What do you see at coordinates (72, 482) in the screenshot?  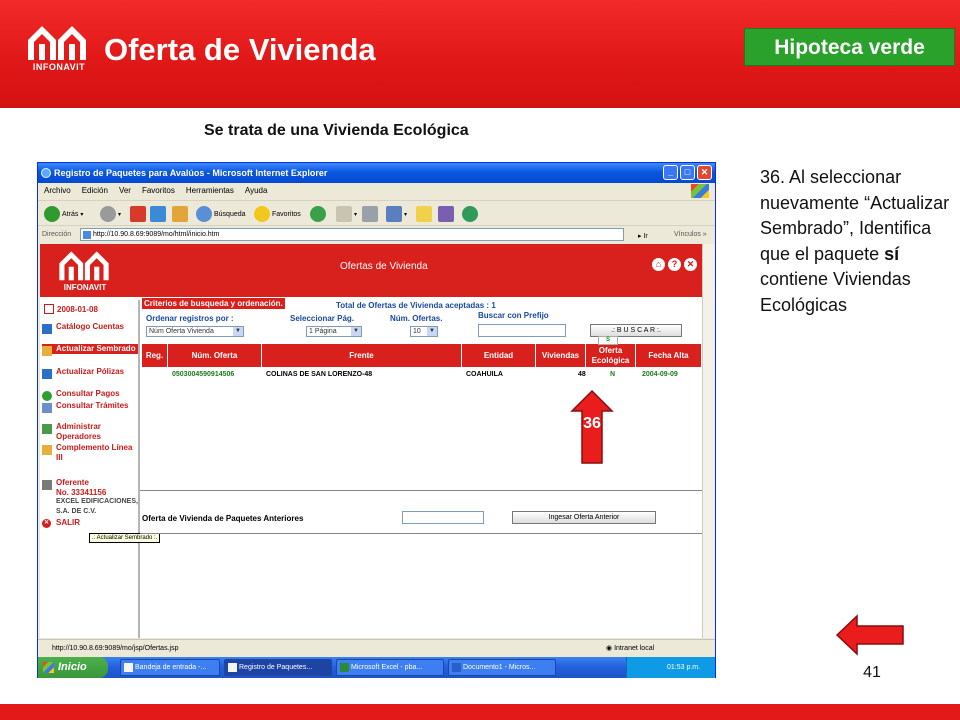 I see `oferente-label: Oferente` at bounding box center [72, 482].